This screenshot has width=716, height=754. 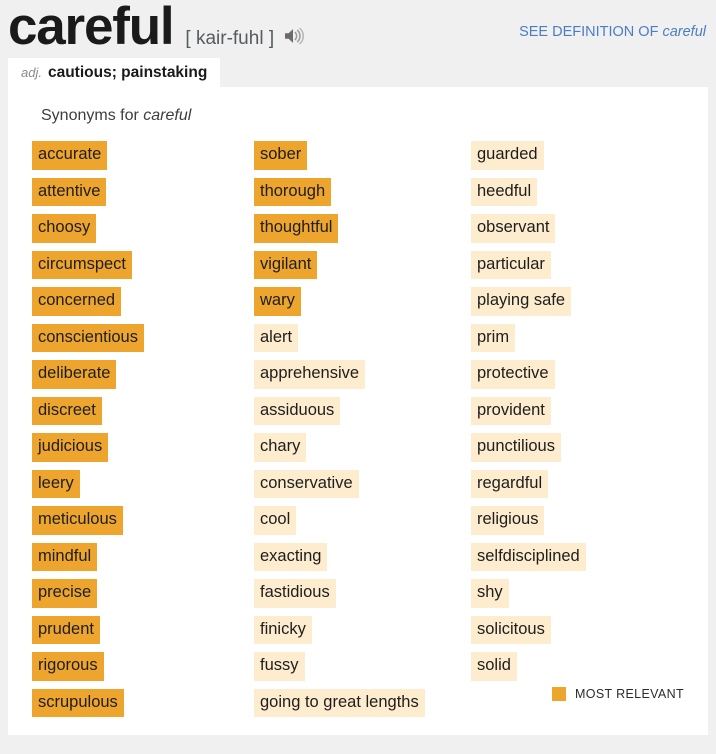 I want to click on synonym-chip: meticulous, so click(x=77, y=520).